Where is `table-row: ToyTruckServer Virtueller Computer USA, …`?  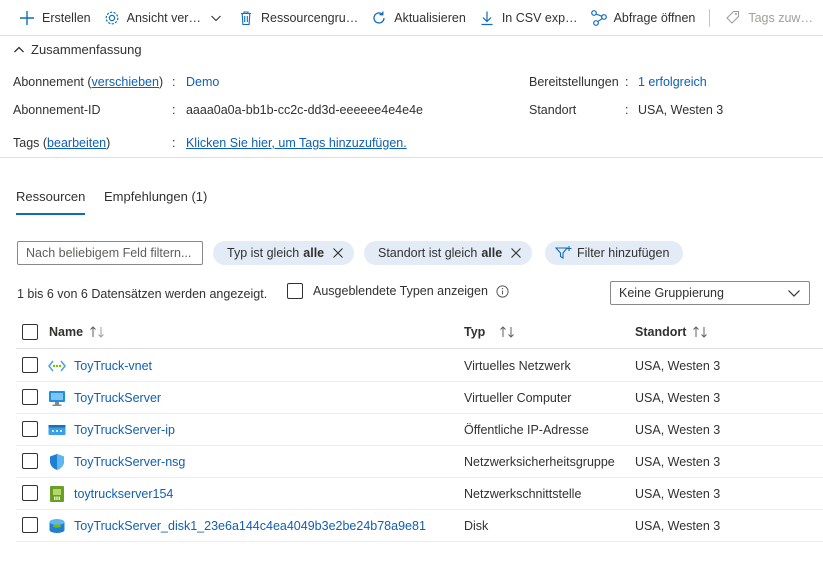
table-row: ToyTruckServer Virtueller Computer USA, … is located at coordinates (419, 398).